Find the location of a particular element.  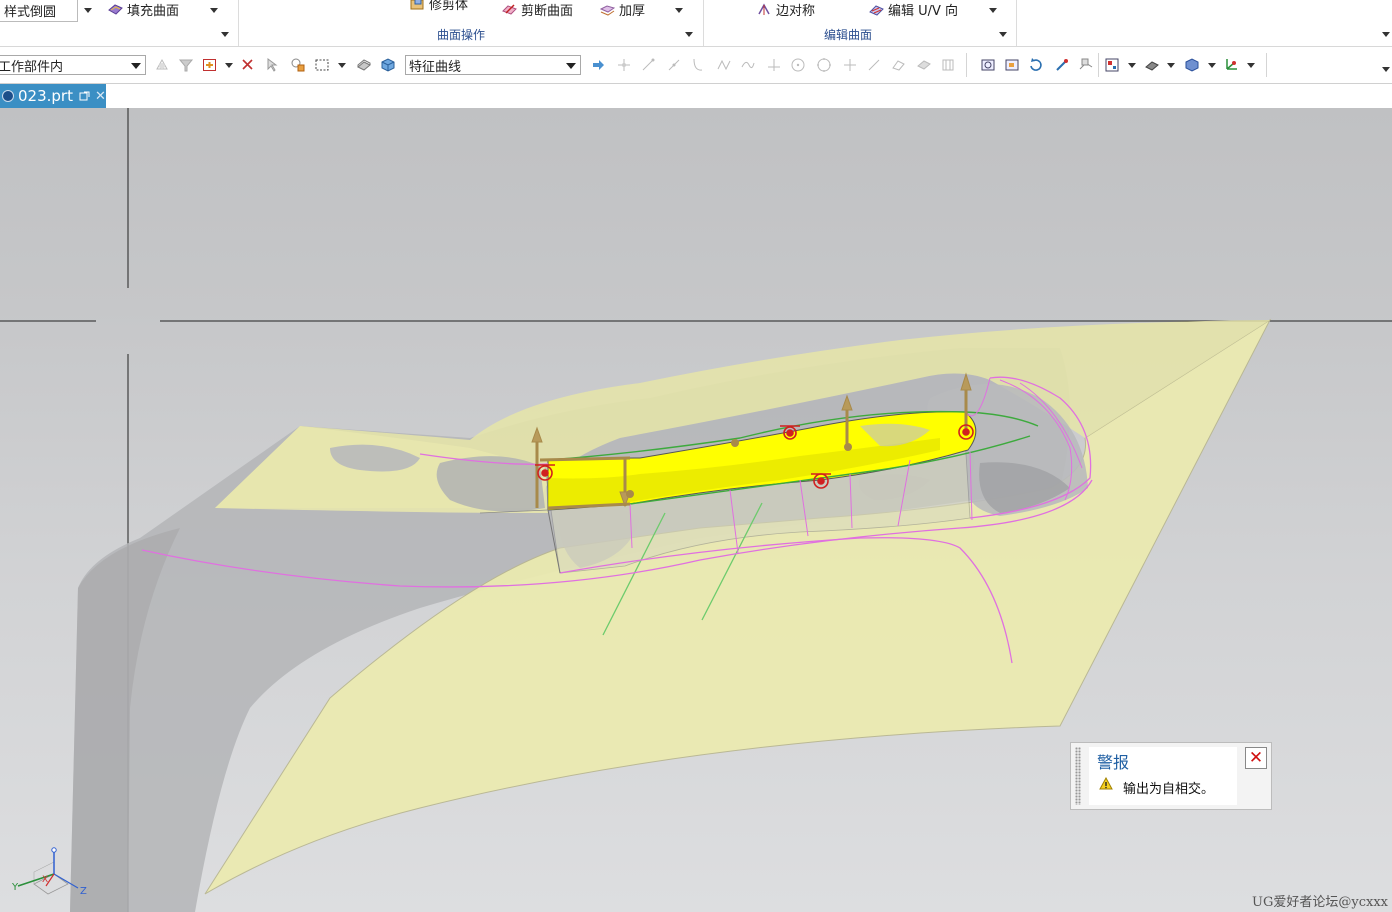

fill-surface-icon is located at coordinates (115, 9).